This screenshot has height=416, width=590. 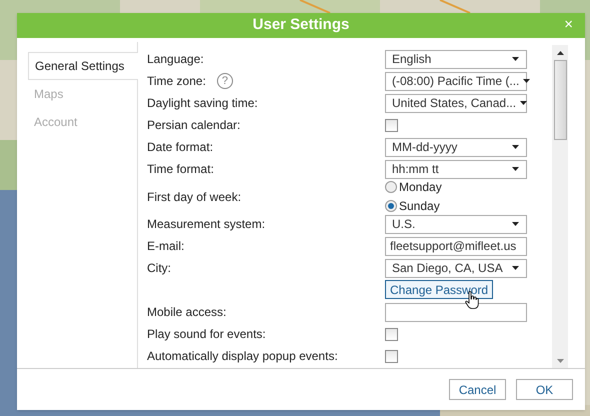 What do you see at coordinates (560, 53) in the screenshot?
I see `scroll-up-icon` at bounding box center [560, 53].